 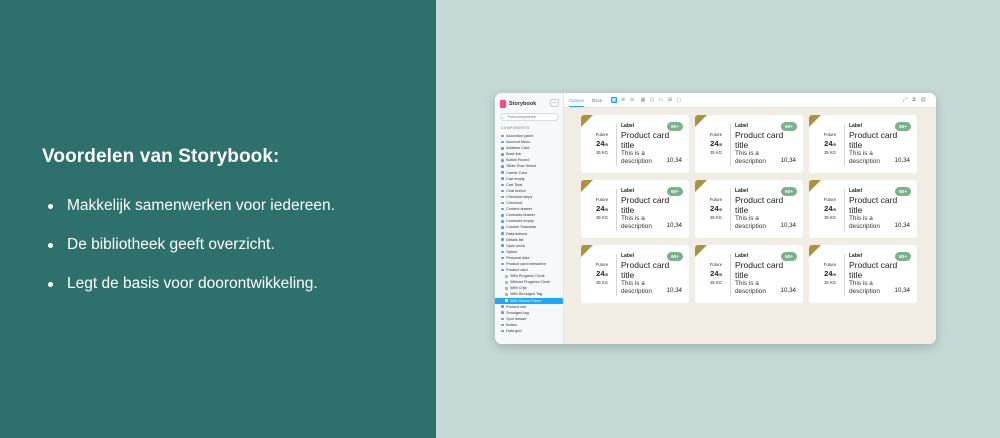 I want to click on viewport-icon: ▭, so click(x=661, y=100).